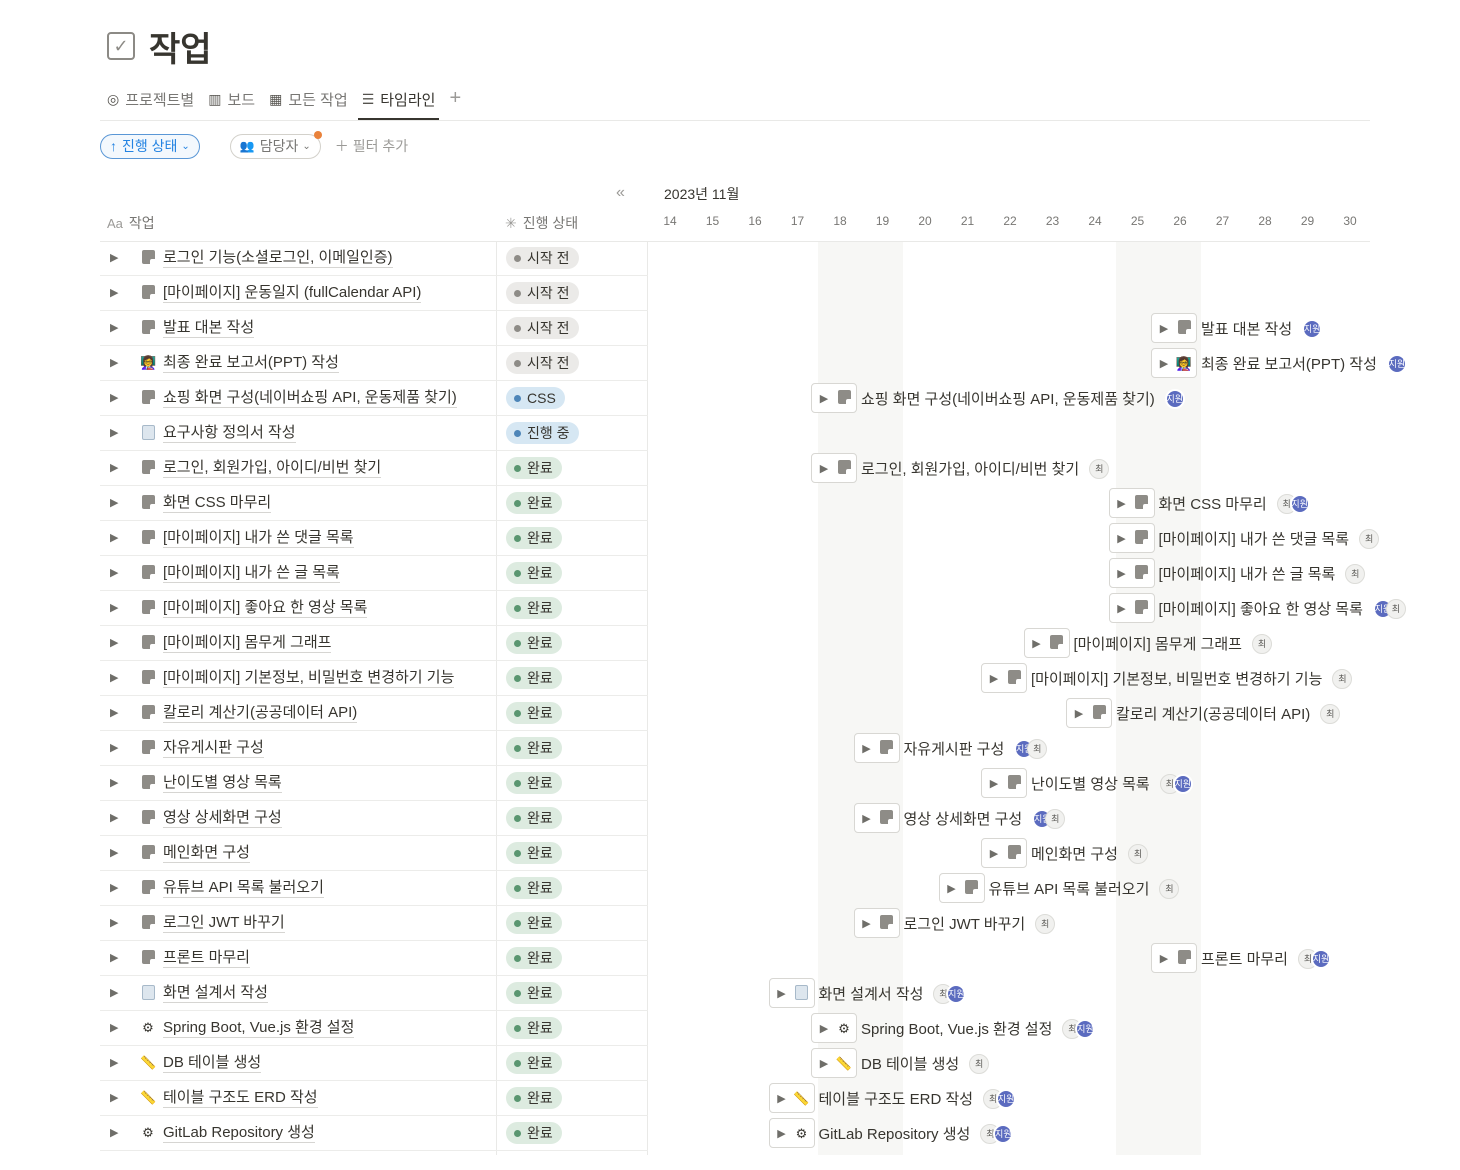 The width and height of the screenshot is (1460, 1170). Describe the element at coordinates (1239, 328) in the screenshot. I see `timeline-bar: ▶ 발표 대본 작성 지원` at that location.